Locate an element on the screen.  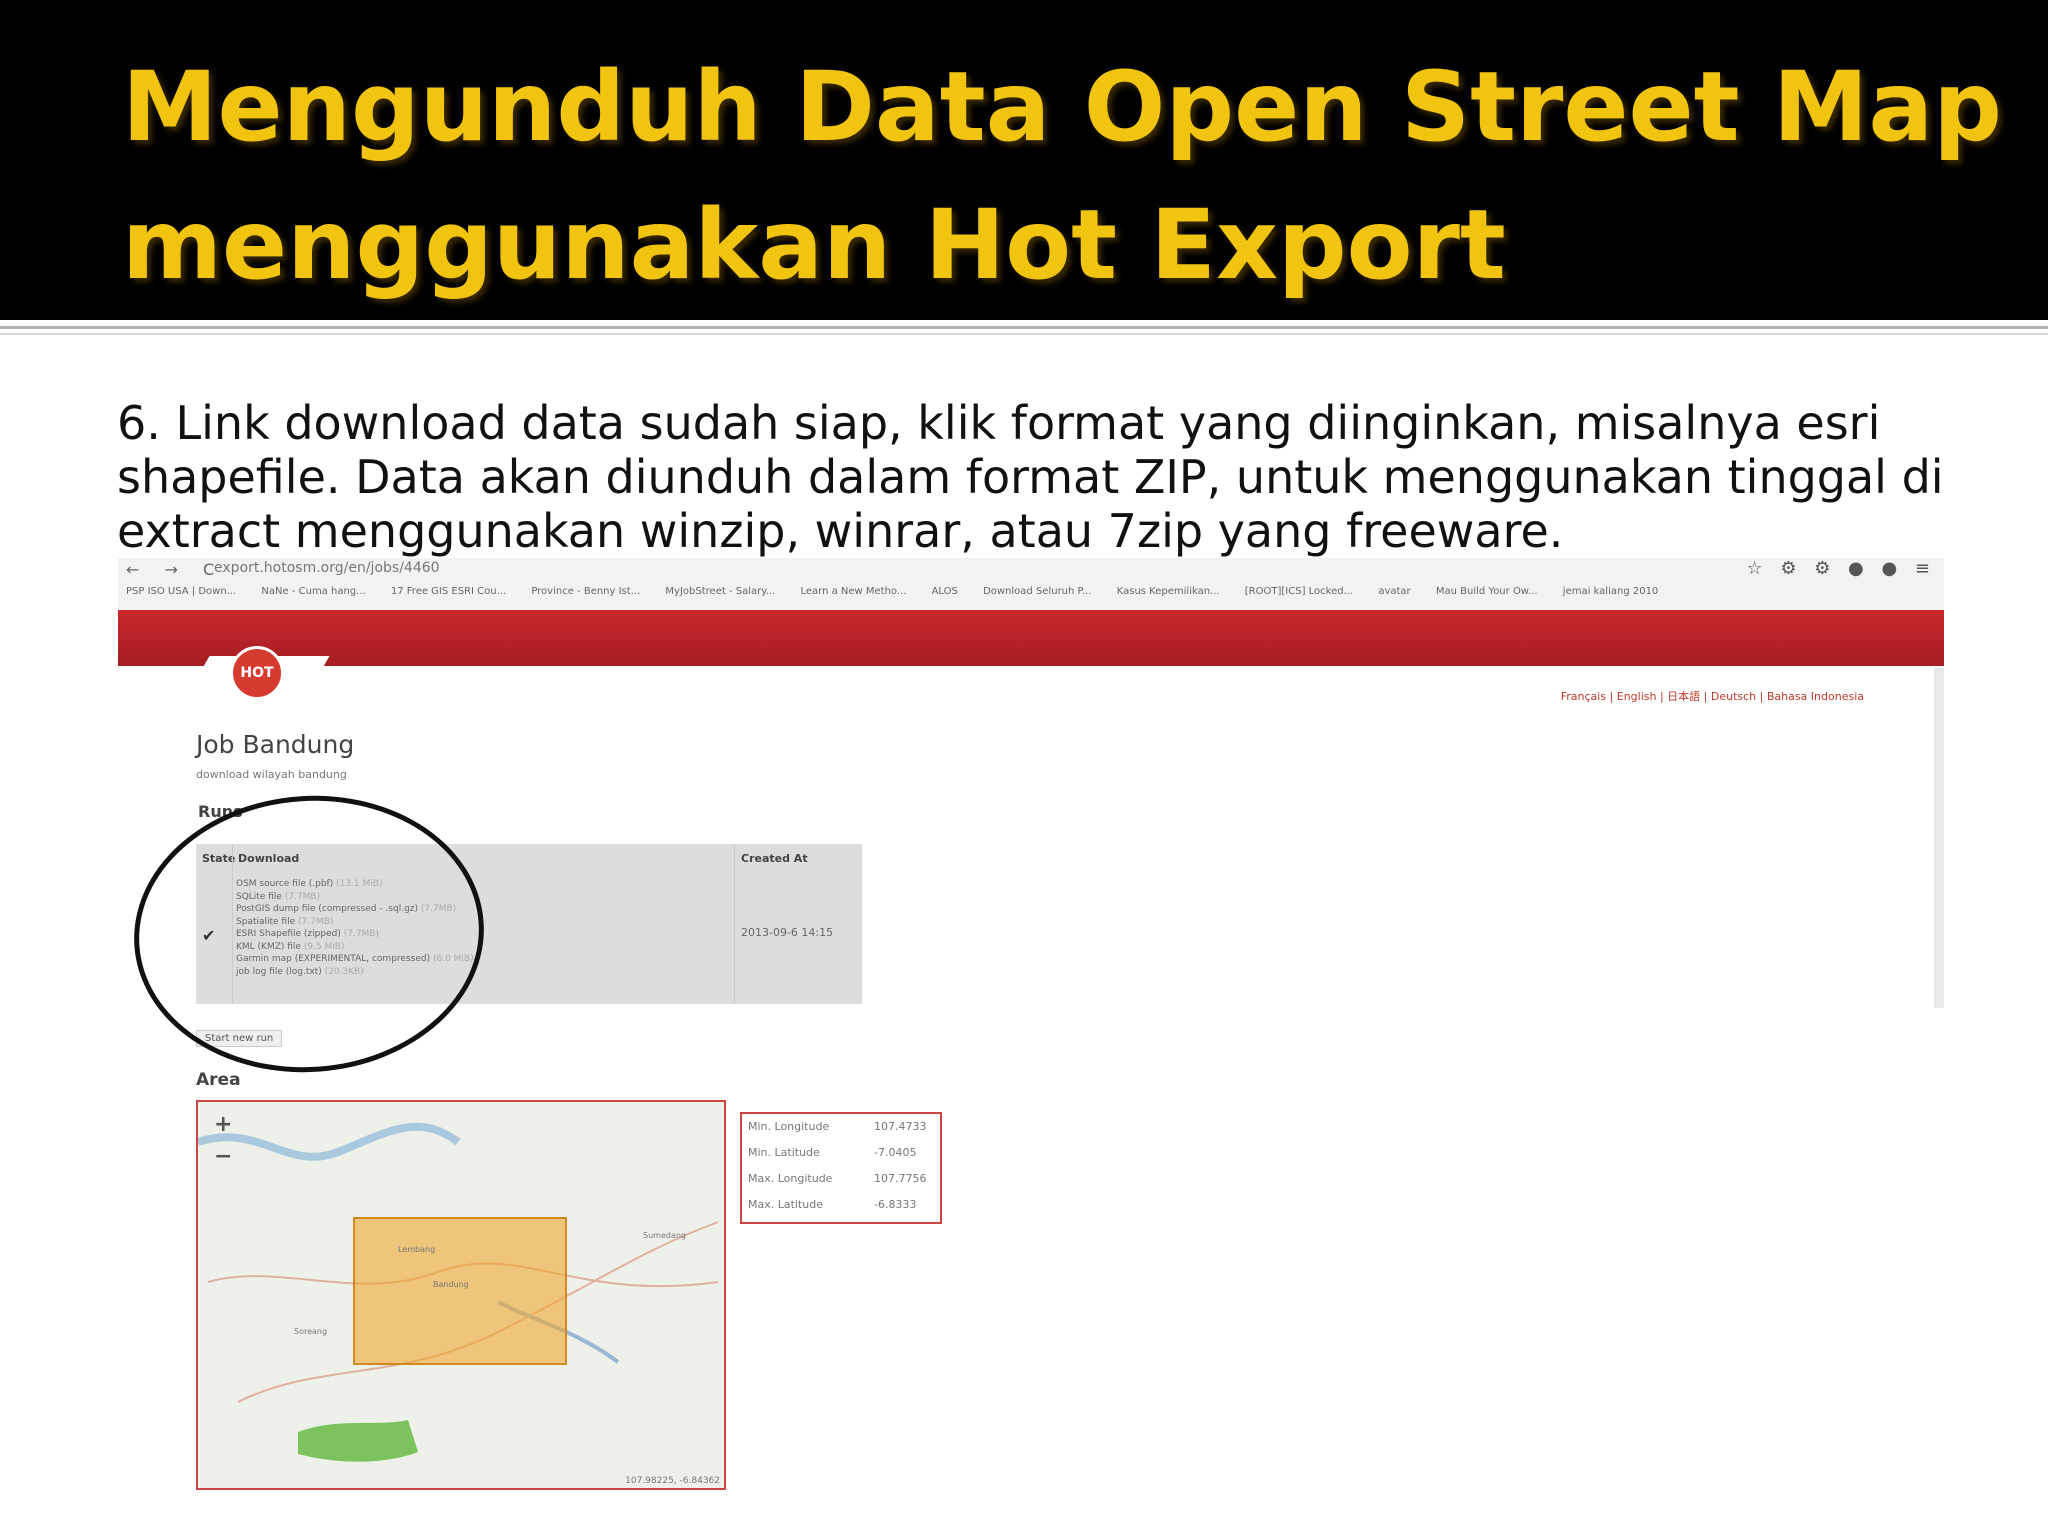
min-latitude-row: Min. Latitude -7.0405 is located at coordinates (832, 1152).